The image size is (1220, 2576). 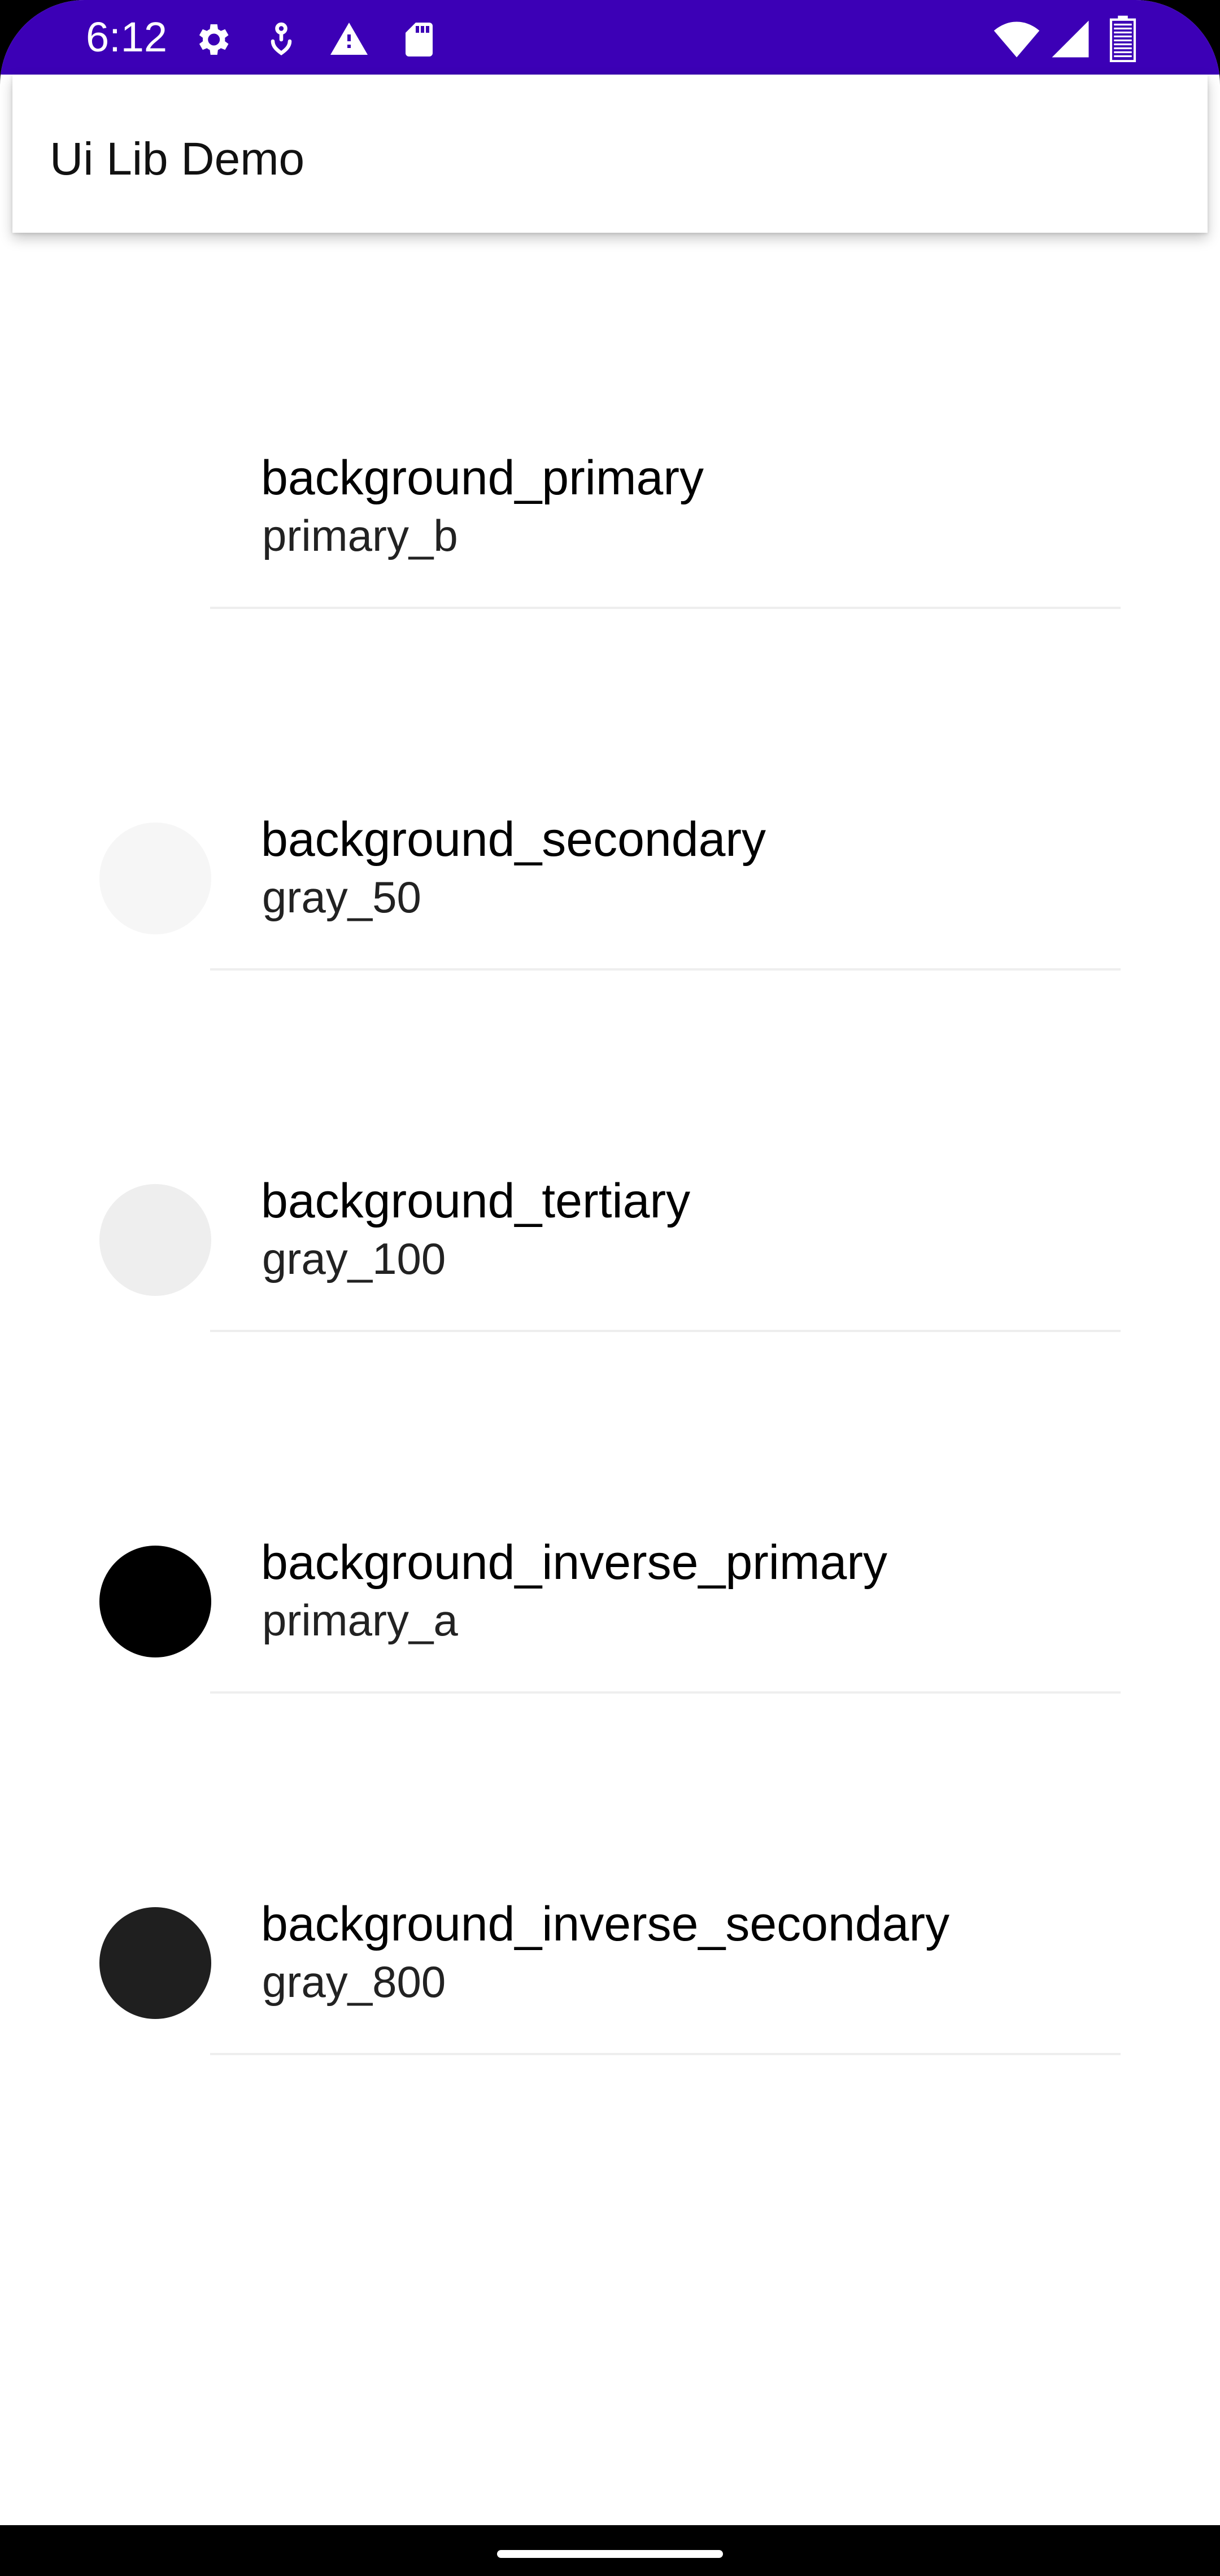 What do you see at coordinates (1070, 39) in the screenshot?
I see `cell-signal-icon` at bounding box center [1070, 39].